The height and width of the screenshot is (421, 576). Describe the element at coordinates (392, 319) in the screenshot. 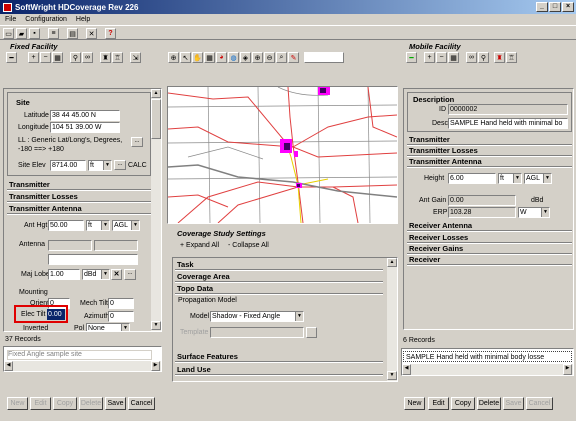

I see `coverage-scrollbar: ▲ ▼` at that location.